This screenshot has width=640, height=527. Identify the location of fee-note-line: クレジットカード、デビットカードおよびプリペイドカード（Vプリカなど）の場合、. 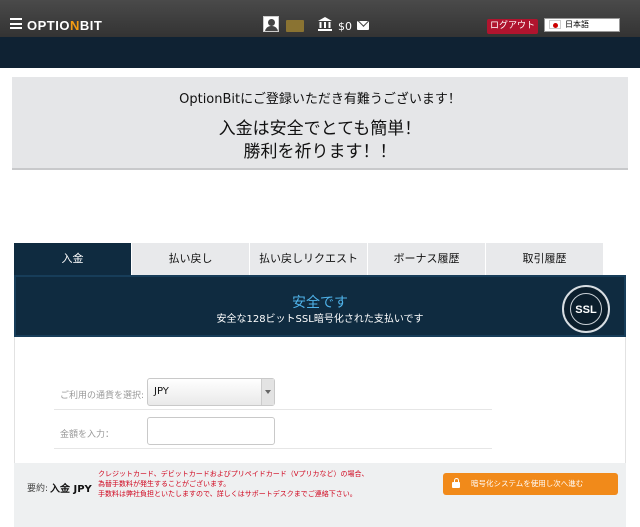
(233, 474).